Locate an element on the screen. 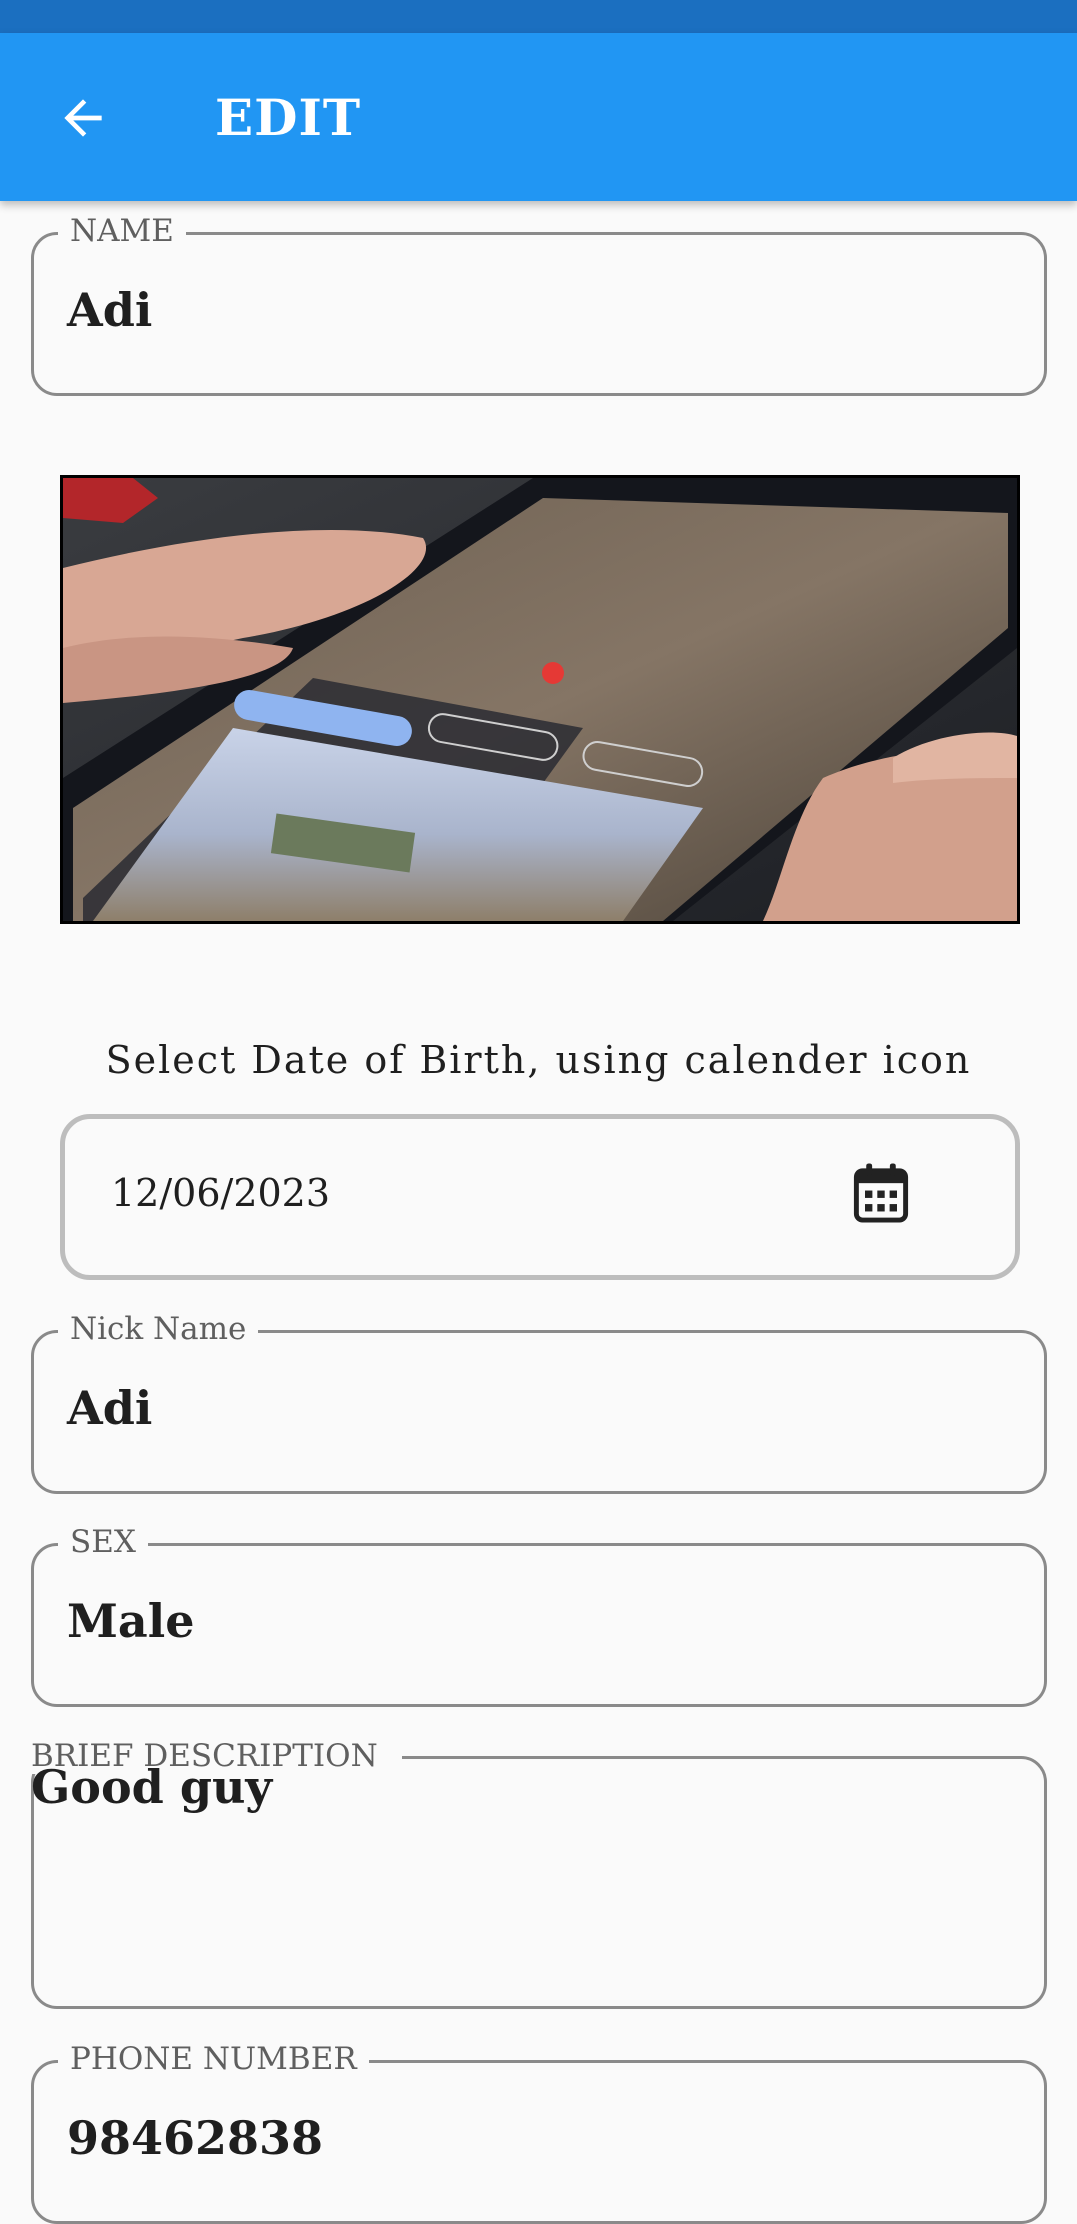 The height and width of the screenshot is (2224, 1077). sex-field-value: Male is located at coordinates (131, 1621).